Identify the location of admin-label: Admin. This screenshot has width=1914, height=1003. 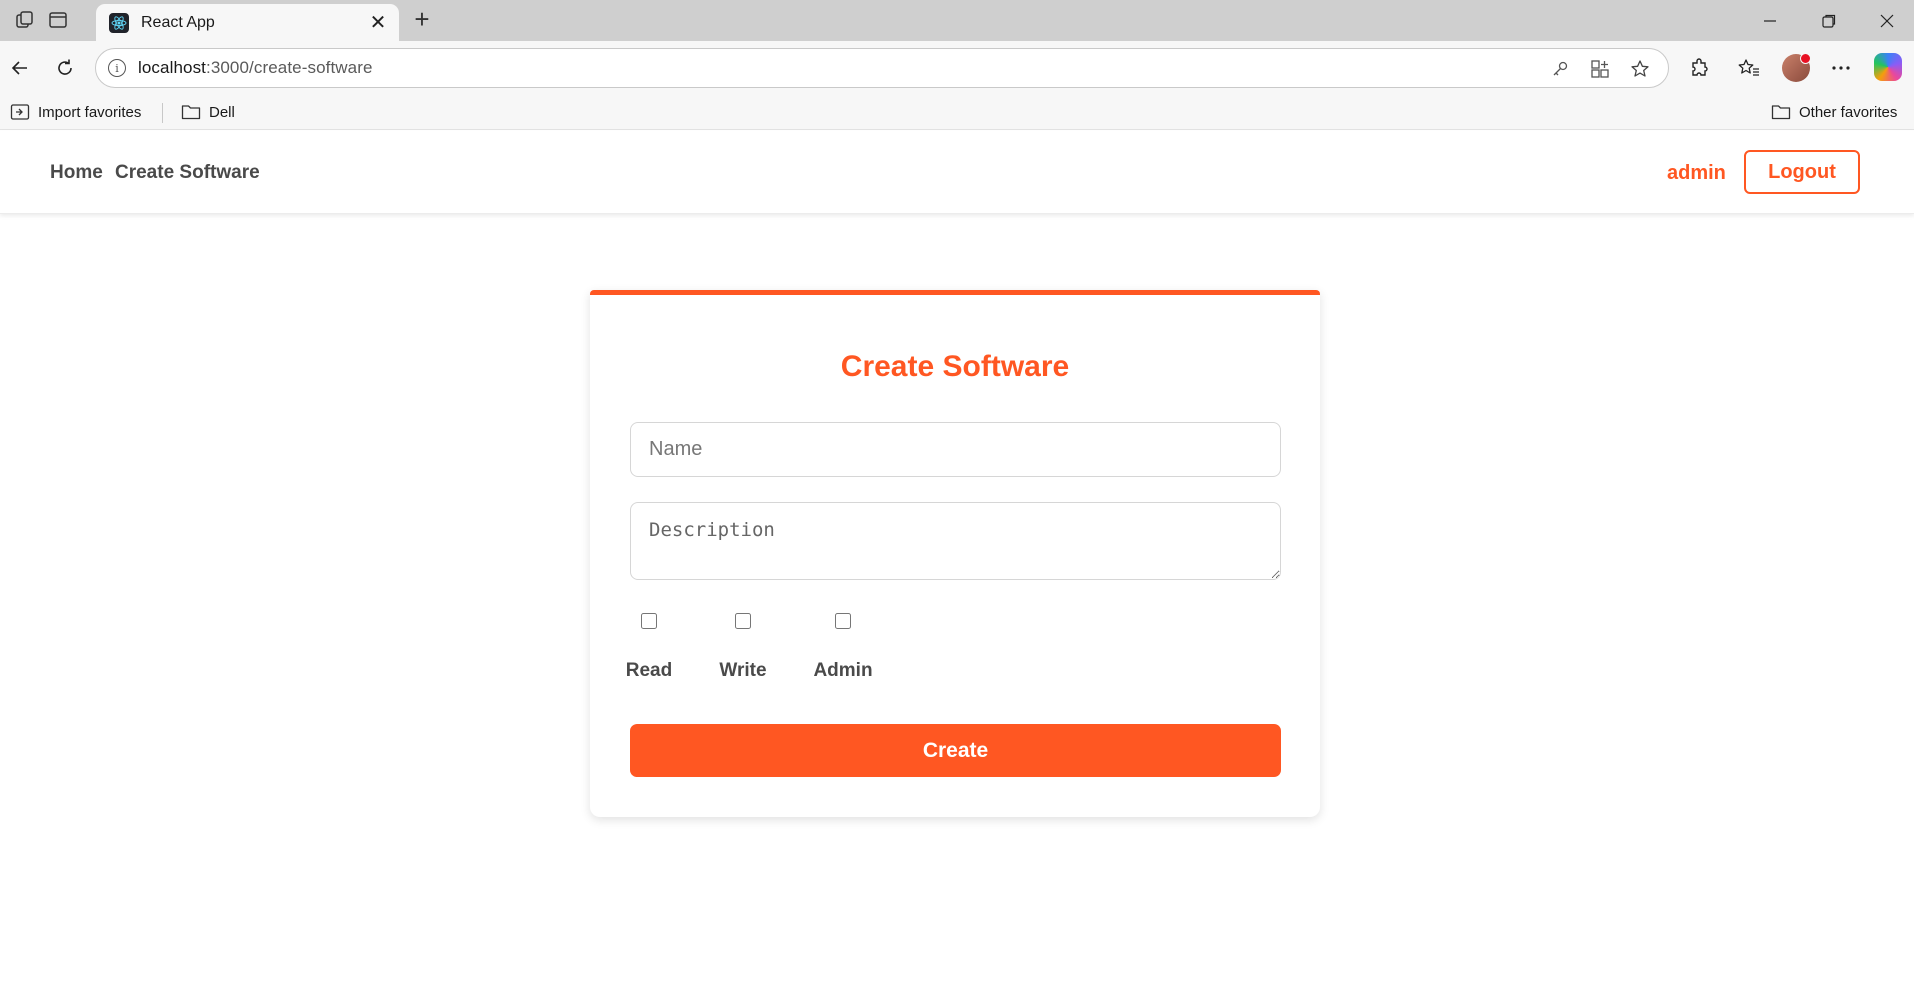
(843, 670).